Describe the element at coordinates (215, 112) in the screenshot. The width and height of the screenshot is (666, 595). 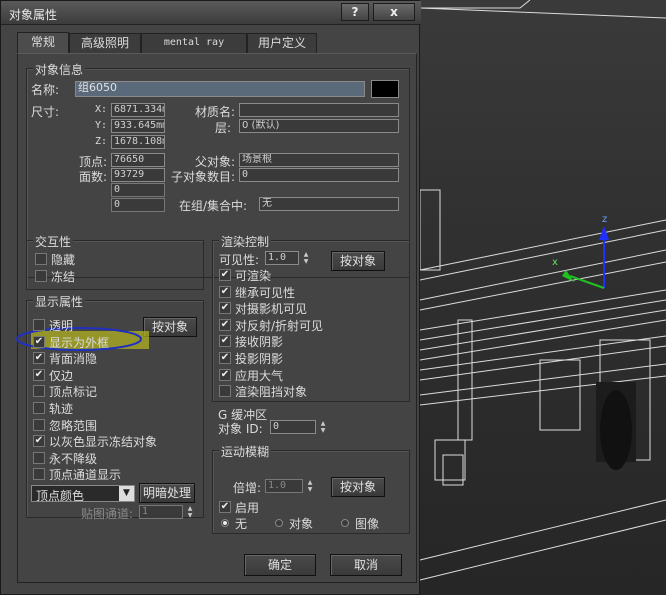
I see `material-label: 材质名:` at that location.